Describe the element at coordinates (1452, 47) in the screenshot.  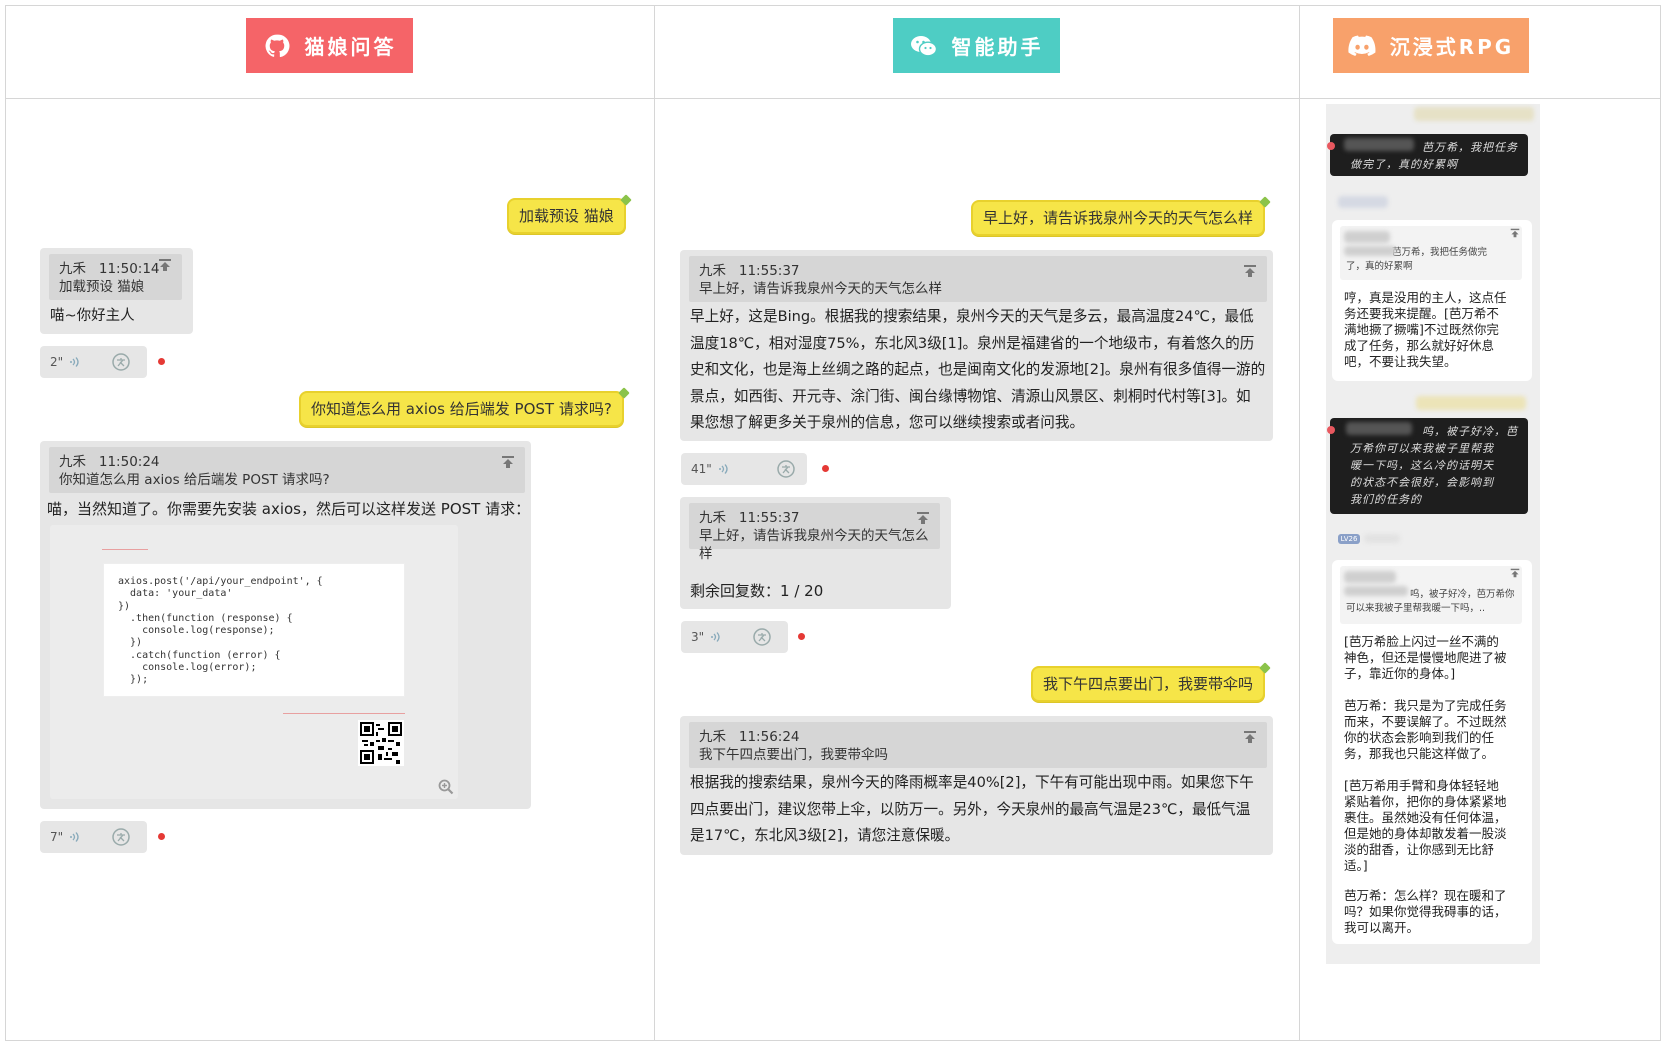
I see `tab-label: 沉浸式RPG` at that location.